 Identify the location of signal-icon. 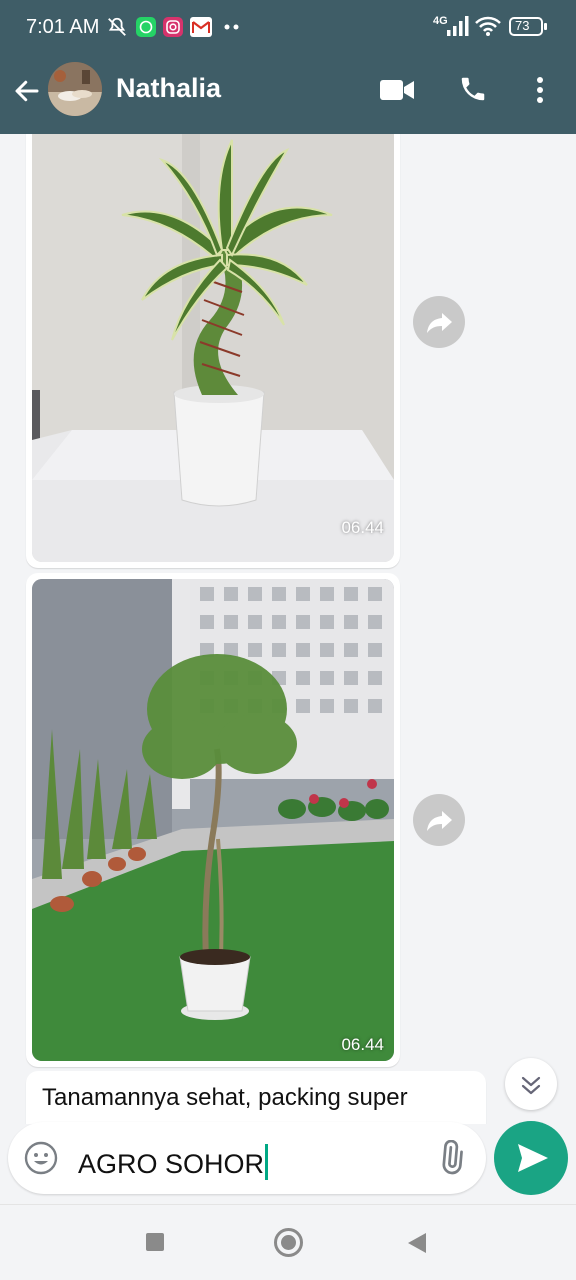
(458, 26).